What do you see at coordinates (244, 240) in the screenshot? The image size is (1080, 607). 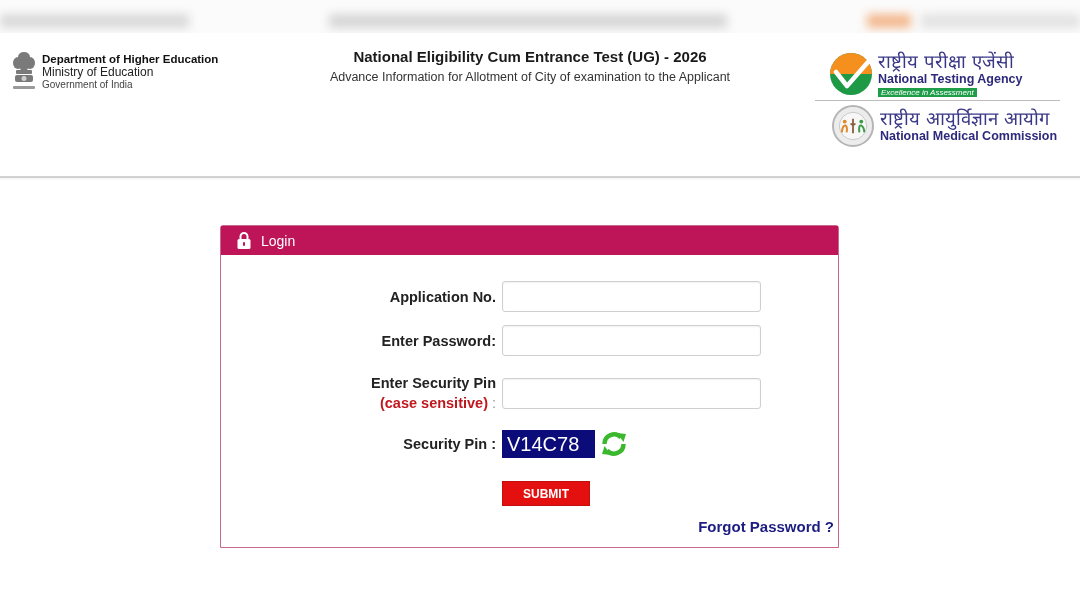 I see `padlock-icon` at bounding box center [244, 240].